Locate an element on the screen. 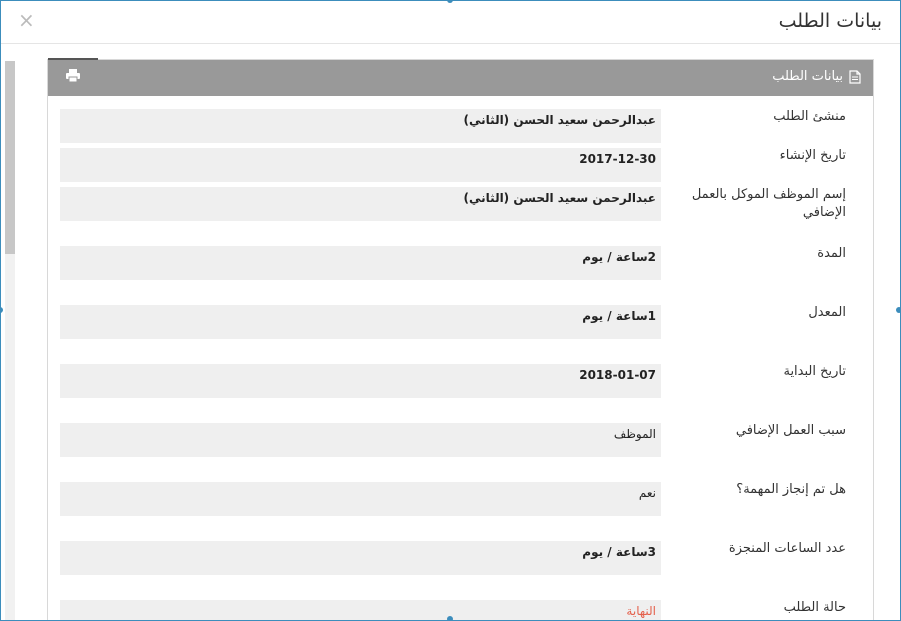 The image size is (901, 621). value-request-creator: عبدالرحمن سعيد الحسن (الثاني) is located at coordinates (360, 126).